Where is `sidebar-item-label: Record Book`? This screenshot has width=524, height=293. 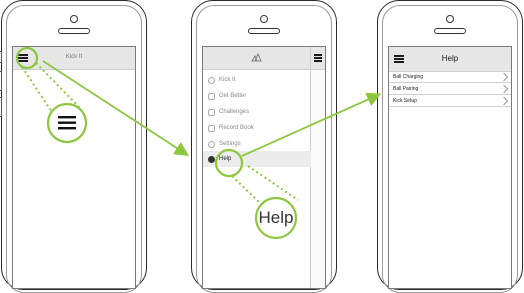
sidebar-item-label: Record Book is located at coordinates (236, 128).